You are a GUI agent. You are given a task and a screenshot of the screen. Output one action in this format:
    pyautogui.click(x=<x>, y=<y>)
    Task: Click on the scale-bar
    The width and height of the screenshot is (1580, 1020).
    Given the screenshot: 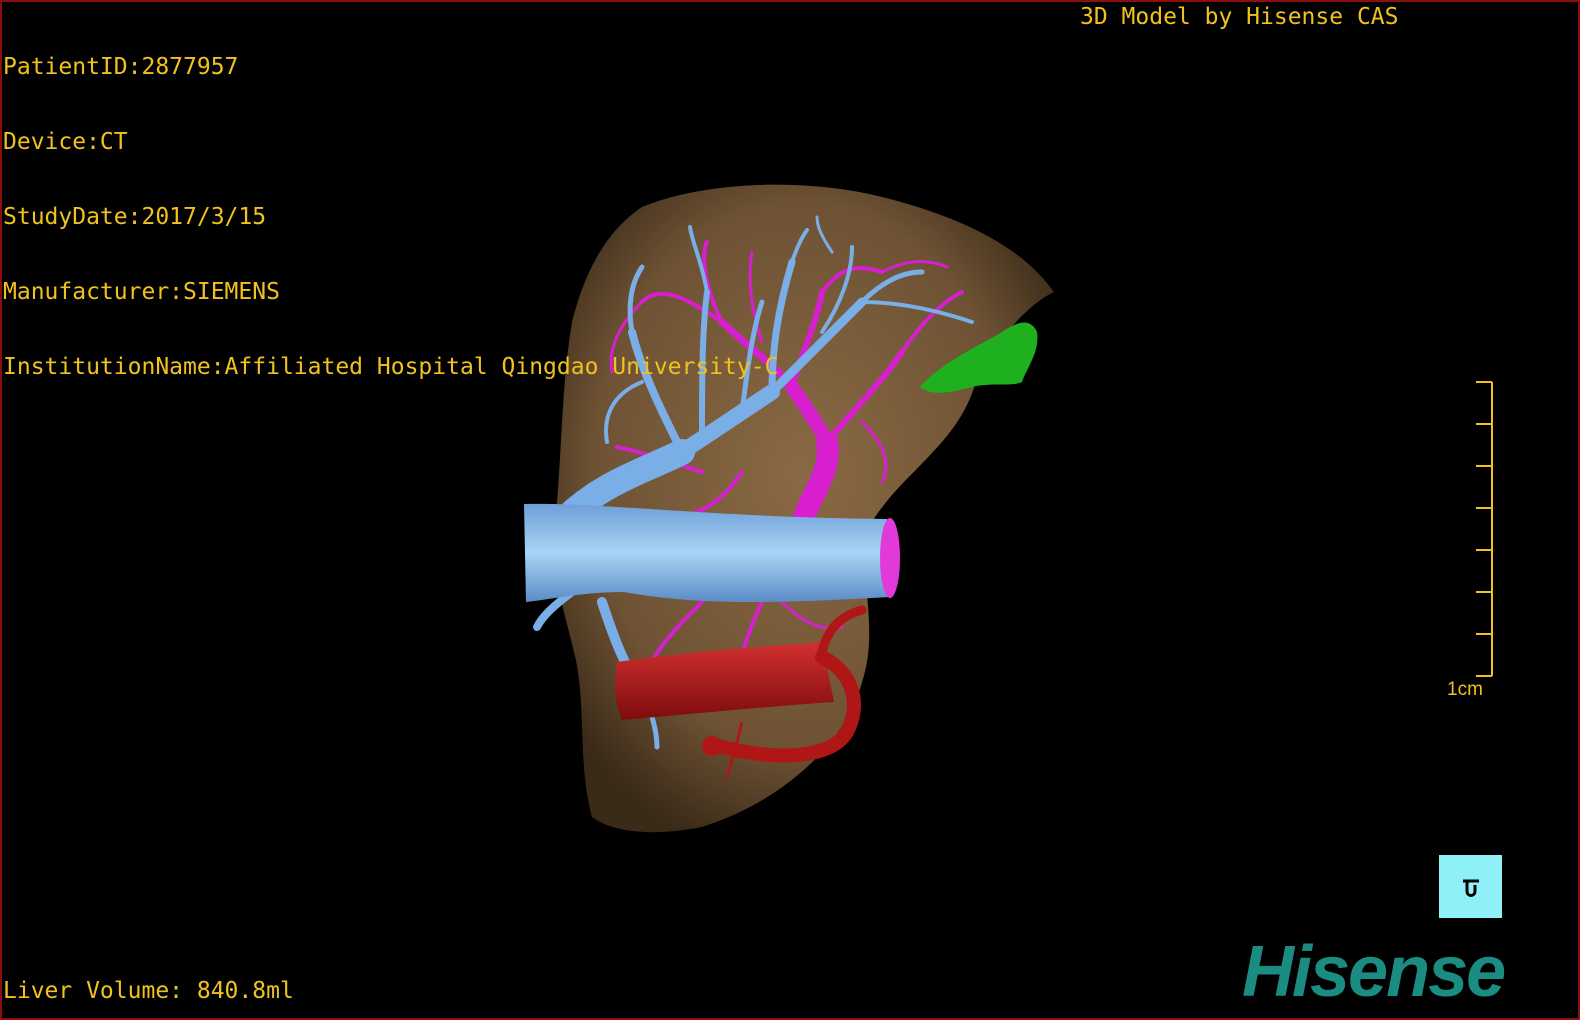 What is the action you would take?
    pyautogui.click(x=1484, y=529)
    